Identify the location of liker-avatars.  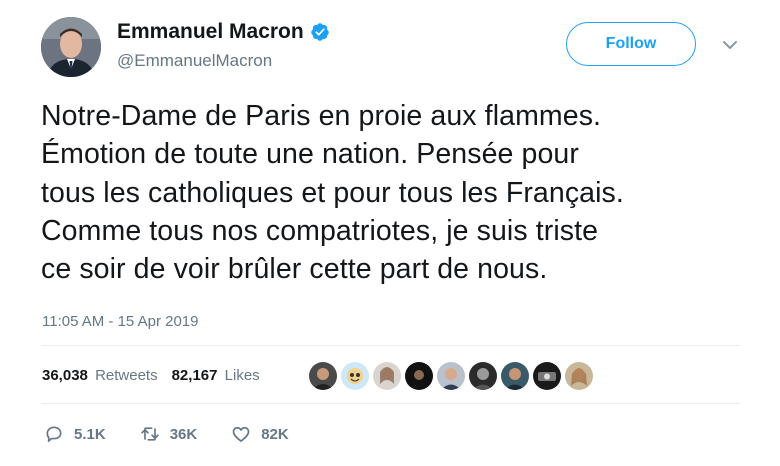
(451, 376).